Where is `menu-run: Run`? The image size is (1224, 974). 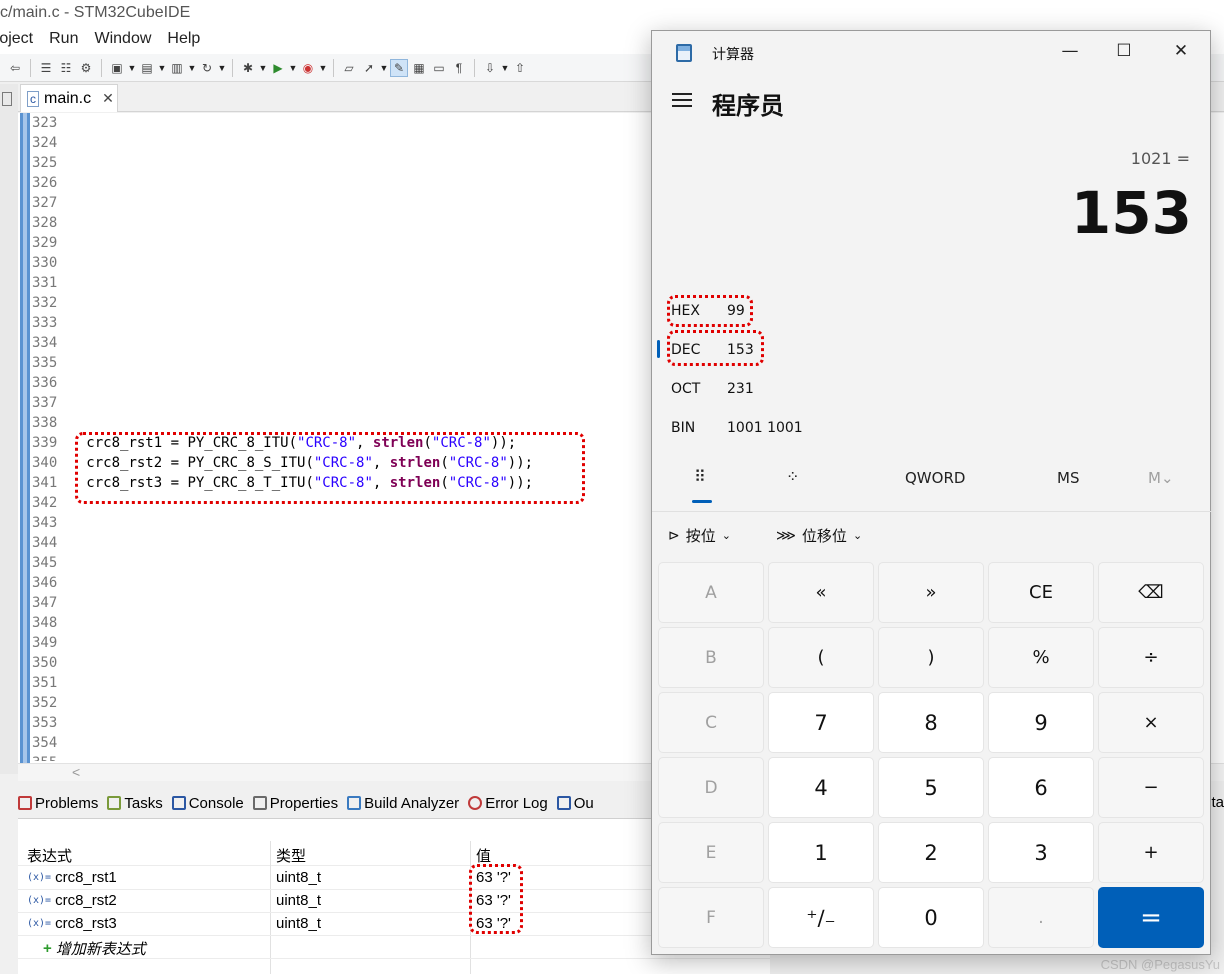 menu-run: Run is located at coordinates (63, 42).